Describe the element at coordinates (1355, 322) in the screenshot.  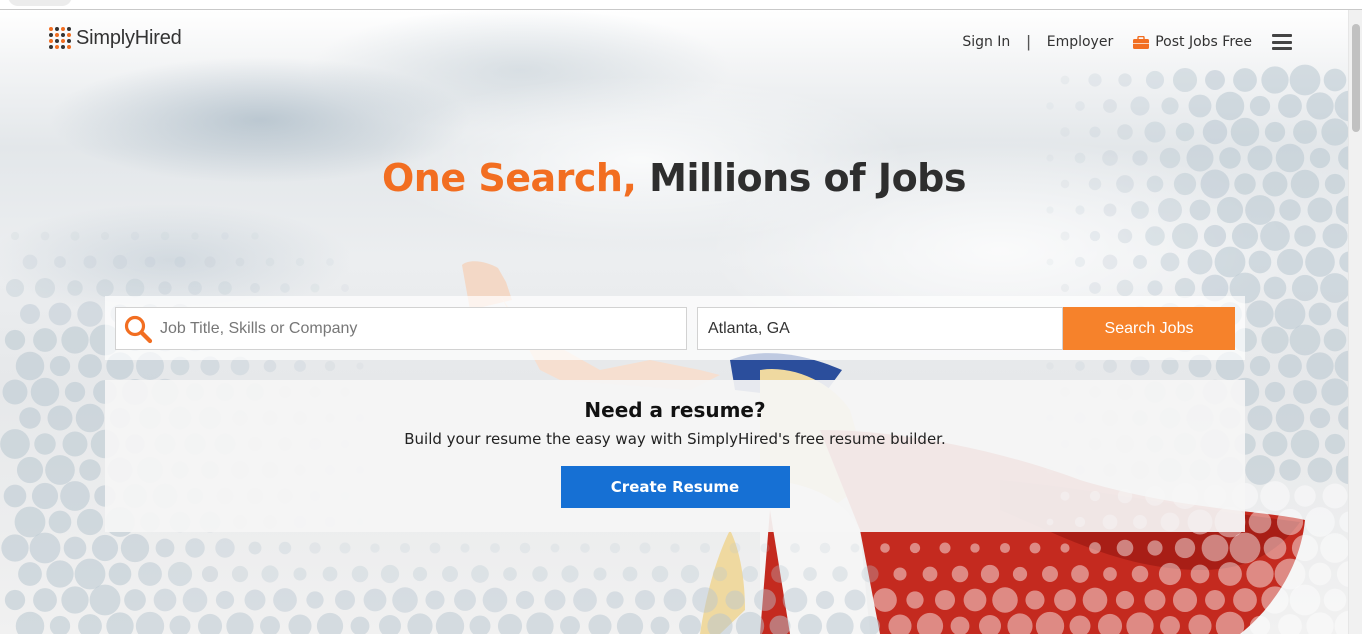
I see `vertical-scrollbar` at that location.